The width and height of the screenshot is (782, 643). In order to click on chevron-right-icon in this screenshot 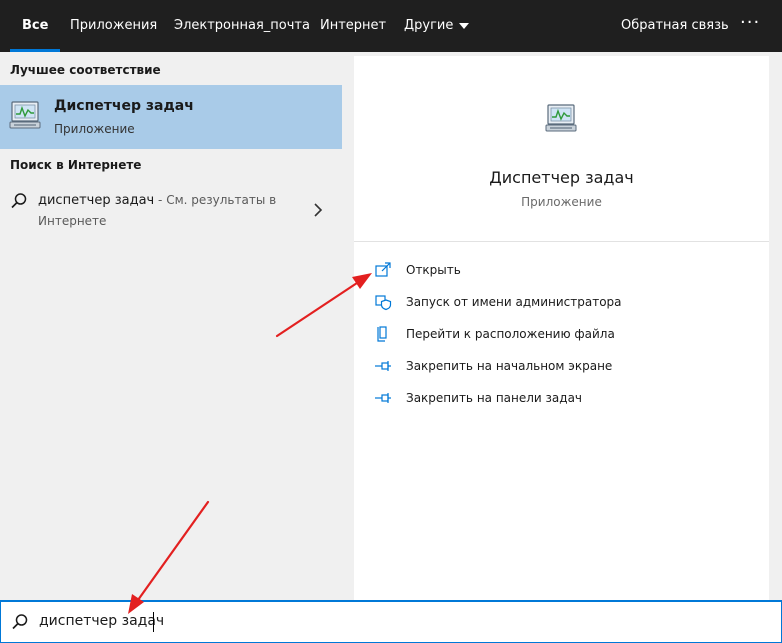, I will do `click(318, 210)`.